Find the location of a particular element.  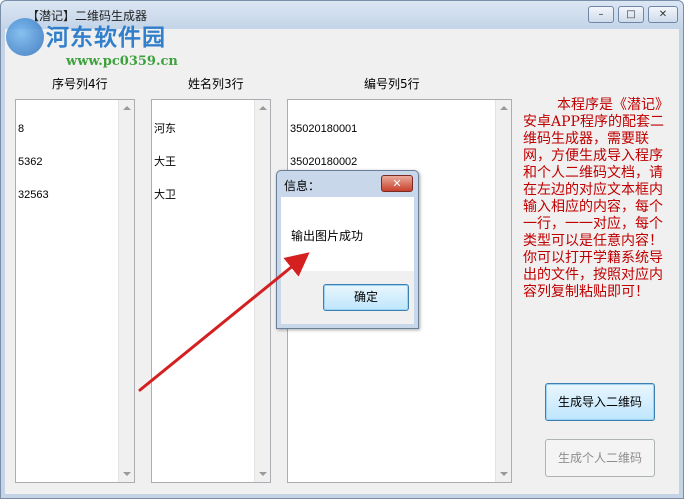

serial-textbox: 8 5362 32563 is located at coordinates (75, 291).